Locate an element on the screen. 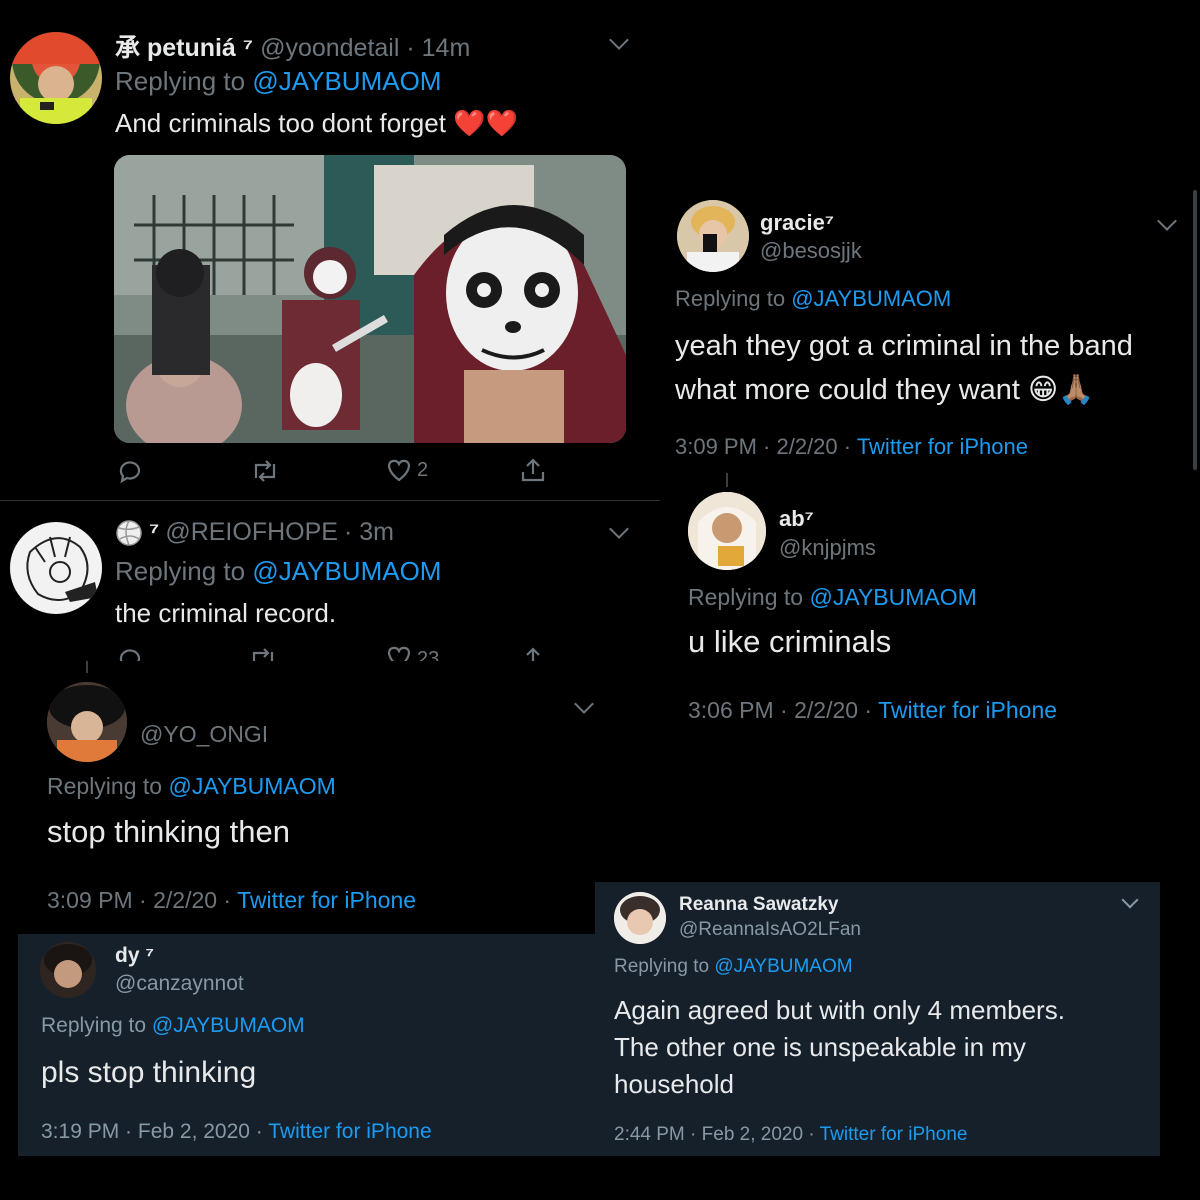 The width and height of the screenshot is (1200, 1200). handle: @YO_ONGI is located at coordinates (204, 734).